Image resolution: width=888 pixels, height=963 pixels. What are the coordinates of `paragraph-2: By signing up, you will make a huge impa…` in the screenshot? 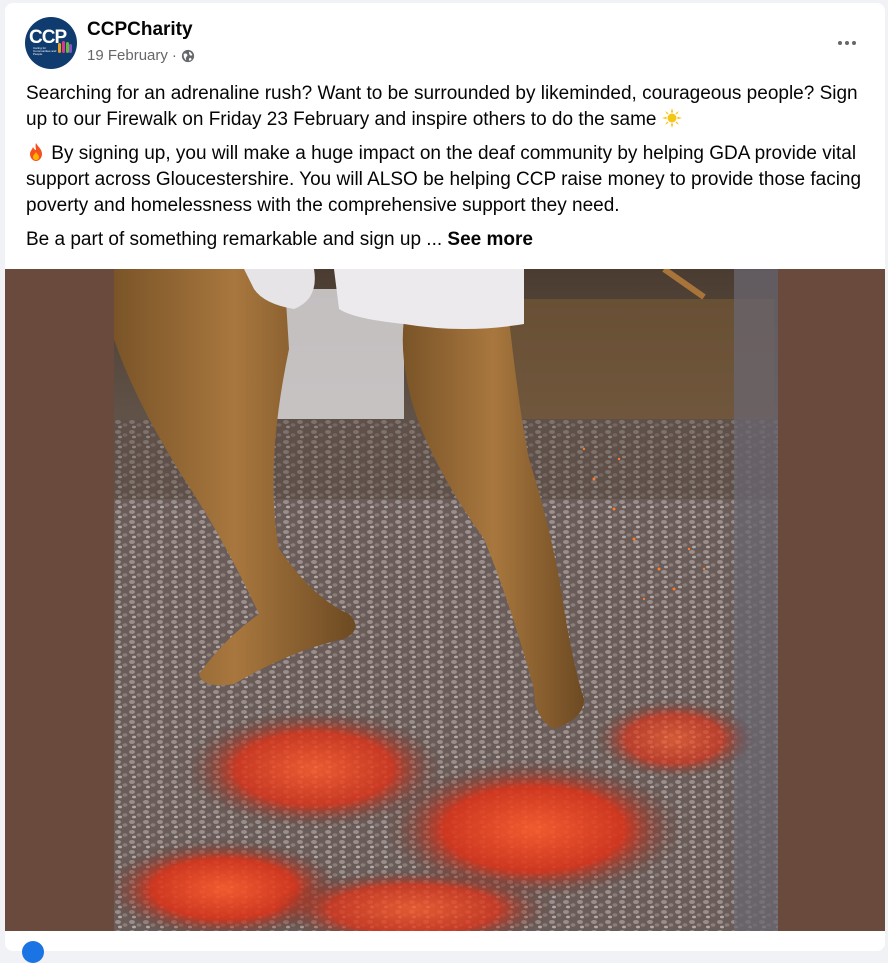 It's located at (446, 180).